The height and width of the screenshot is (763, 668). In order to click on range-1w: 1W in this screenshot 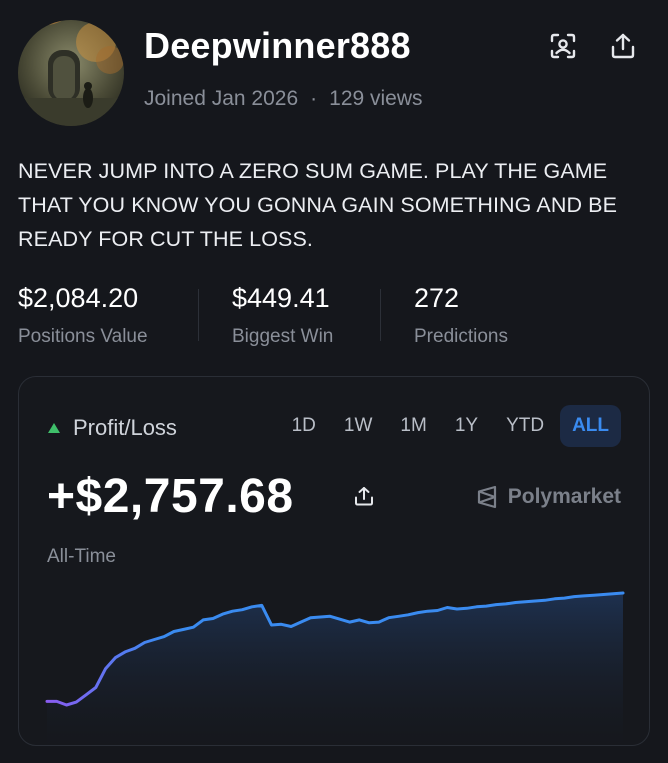, I will do `click(358, 426)`.